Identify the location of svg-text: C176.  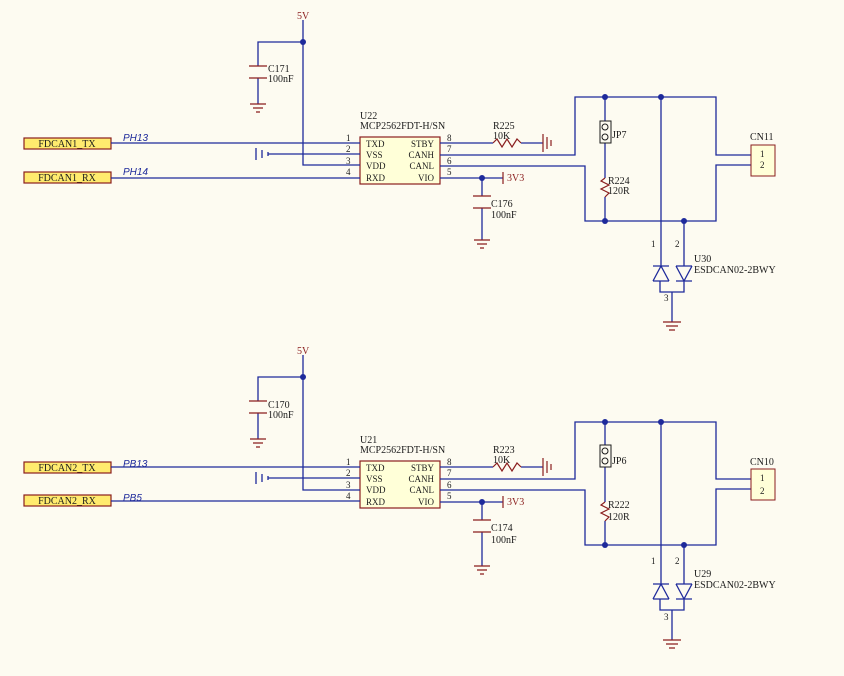
(502, 204).